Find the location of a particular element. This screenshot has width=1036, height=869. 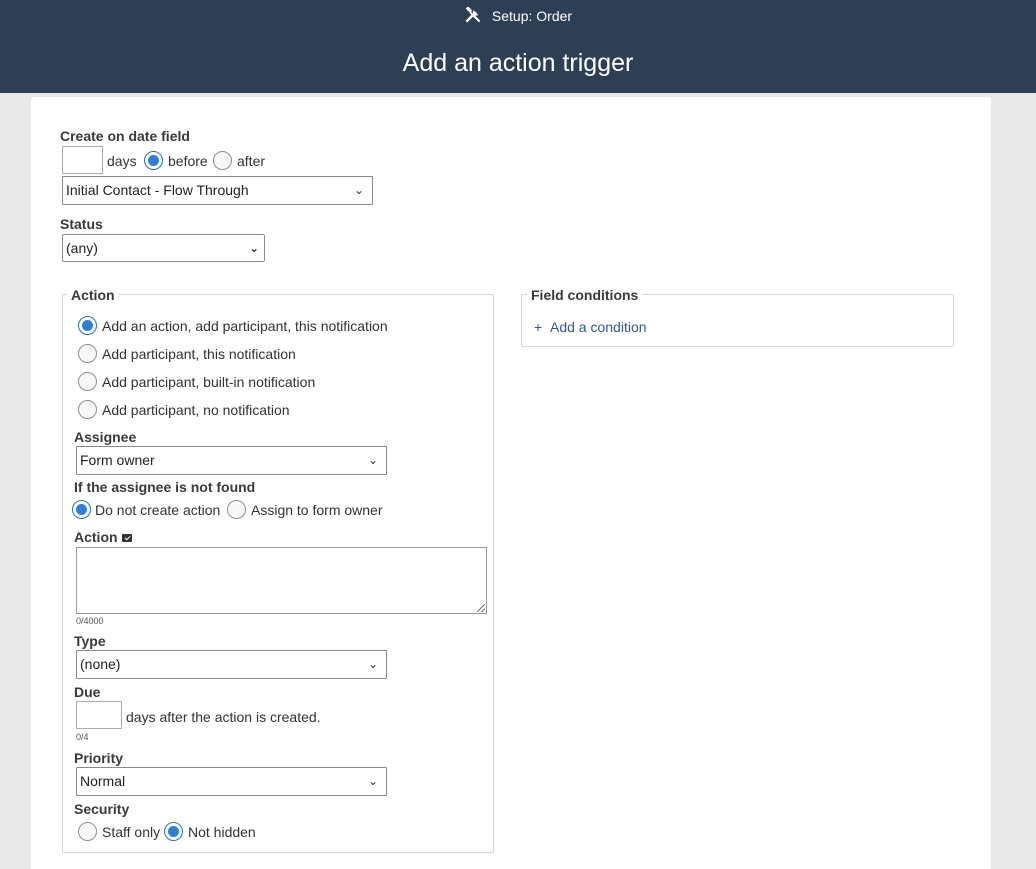

action-char-counter: 0/4000 is located at coordinates (90, 621).